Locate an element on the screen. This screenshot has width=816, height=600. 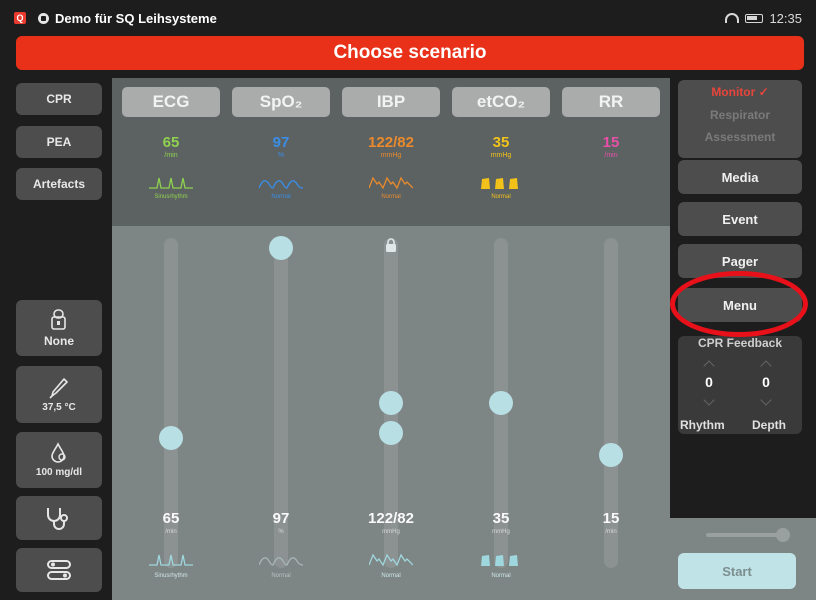
etco2-wave-label: Normal is located at coordinates (501, 197).